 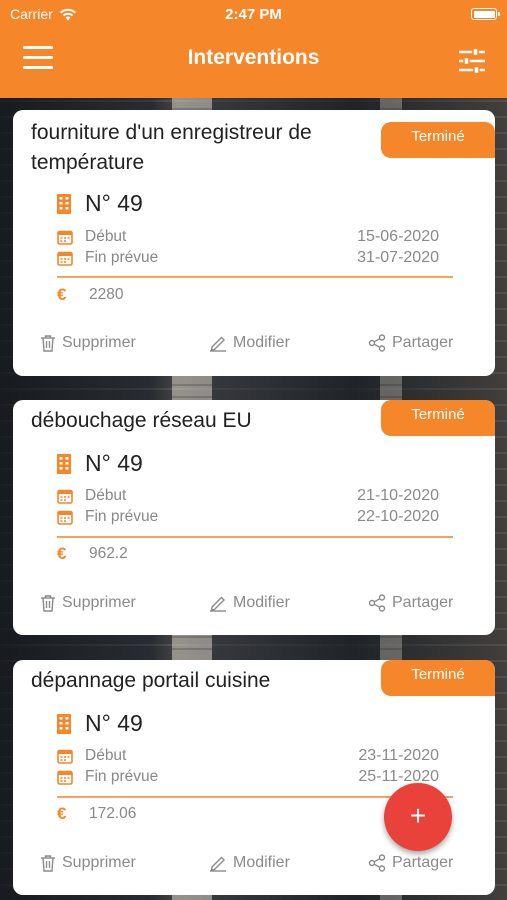 I want to click on status-time: 2:47 PM, so click(x=253, y=14).